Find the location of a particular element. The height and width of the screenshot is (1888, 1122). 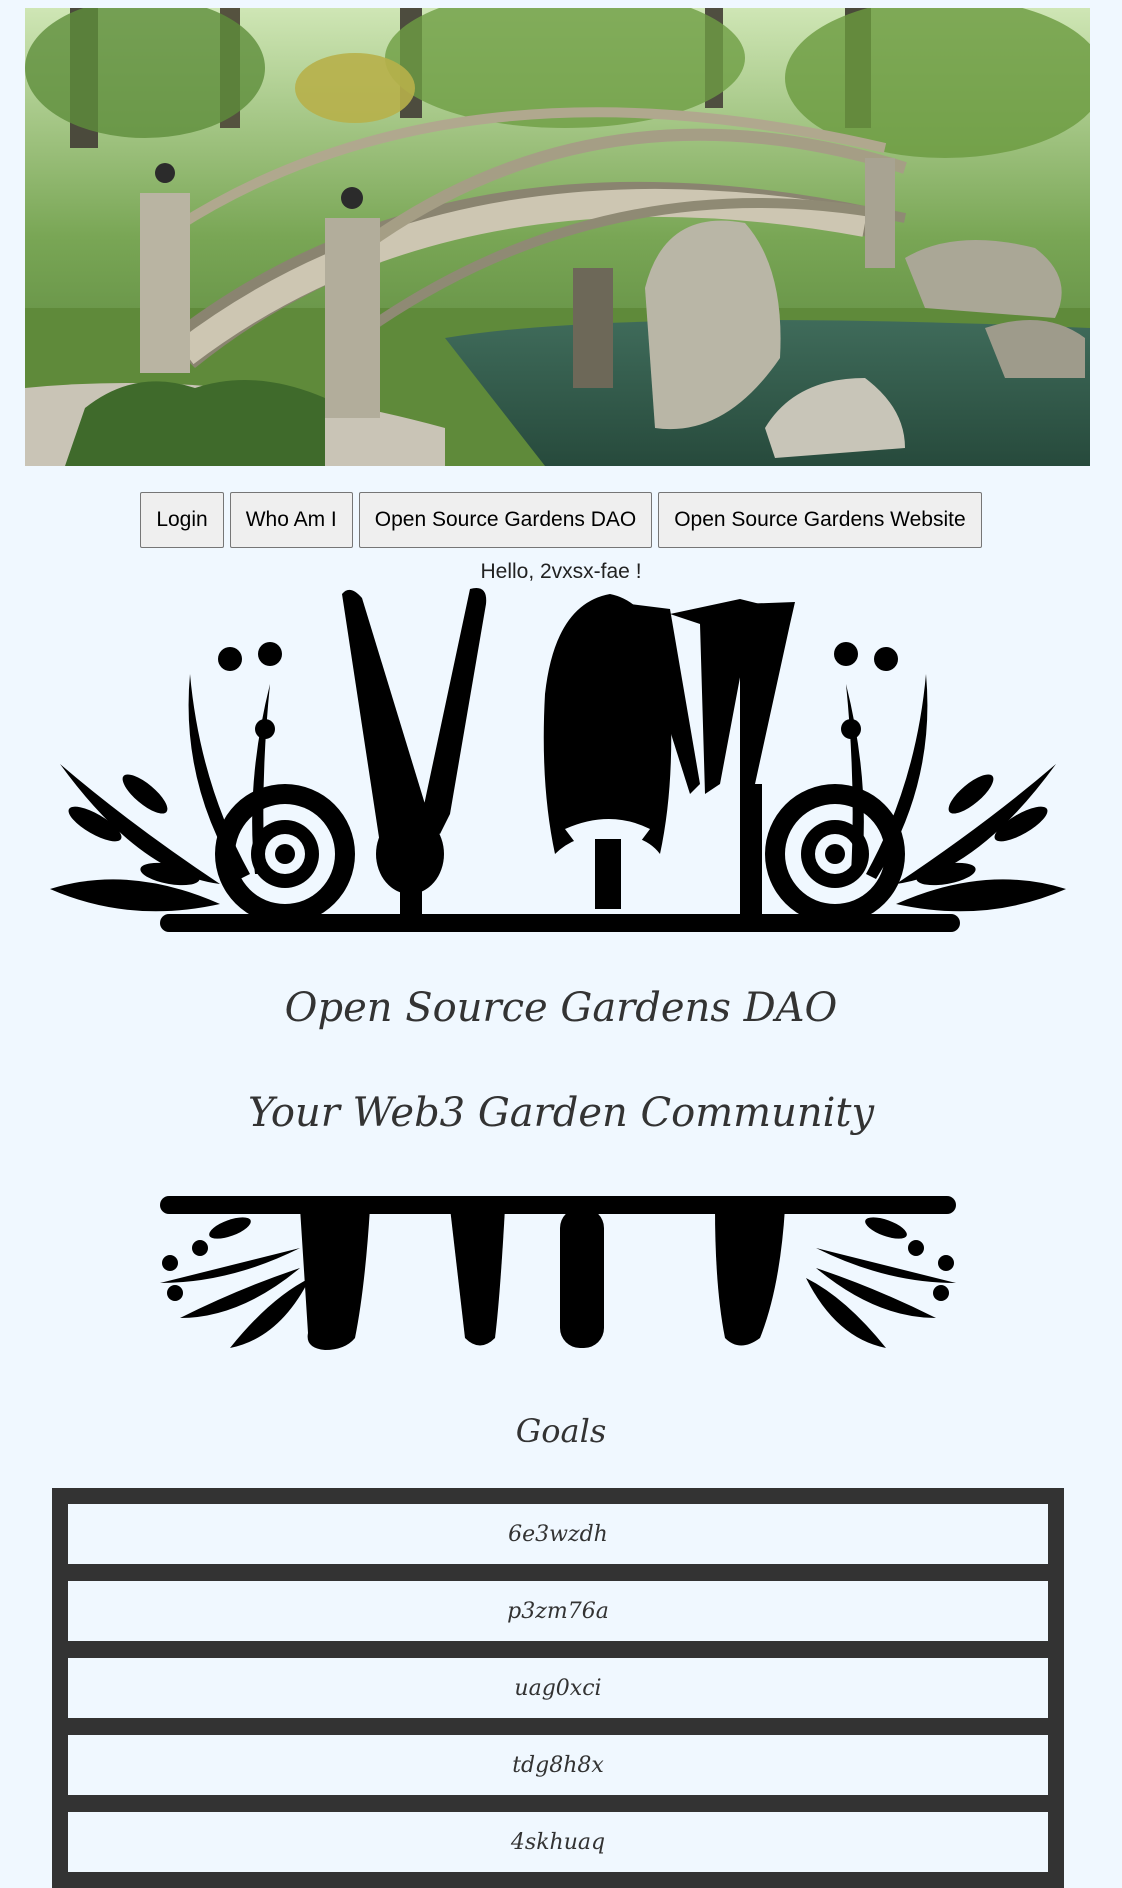

page-title: Open Source Gardens DAO is located at coordinates (561, 1008).